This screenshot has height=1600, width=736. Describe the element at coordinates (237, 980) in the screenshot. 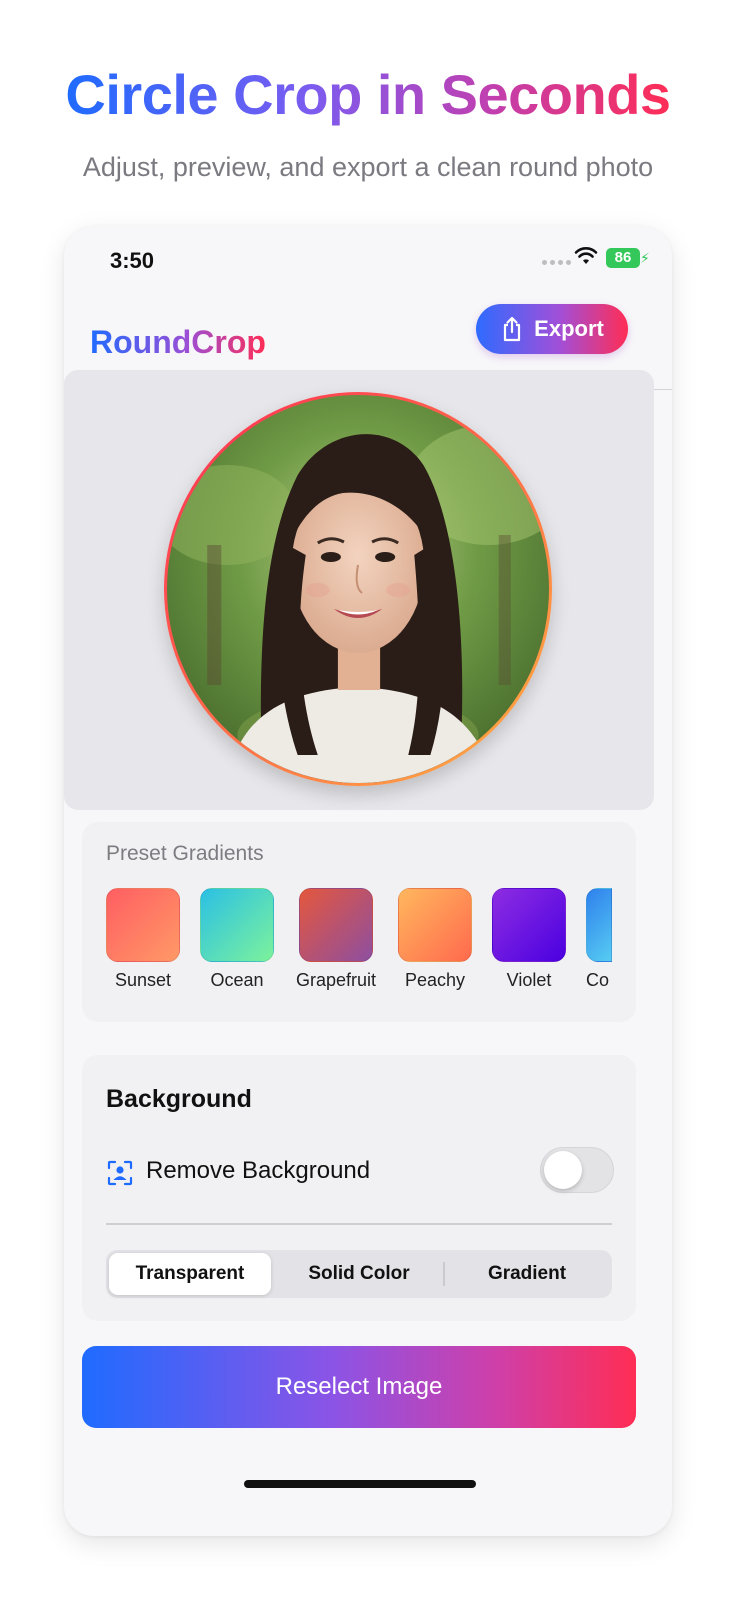

I see `swatch-label-ocean: Ocean` at that location.